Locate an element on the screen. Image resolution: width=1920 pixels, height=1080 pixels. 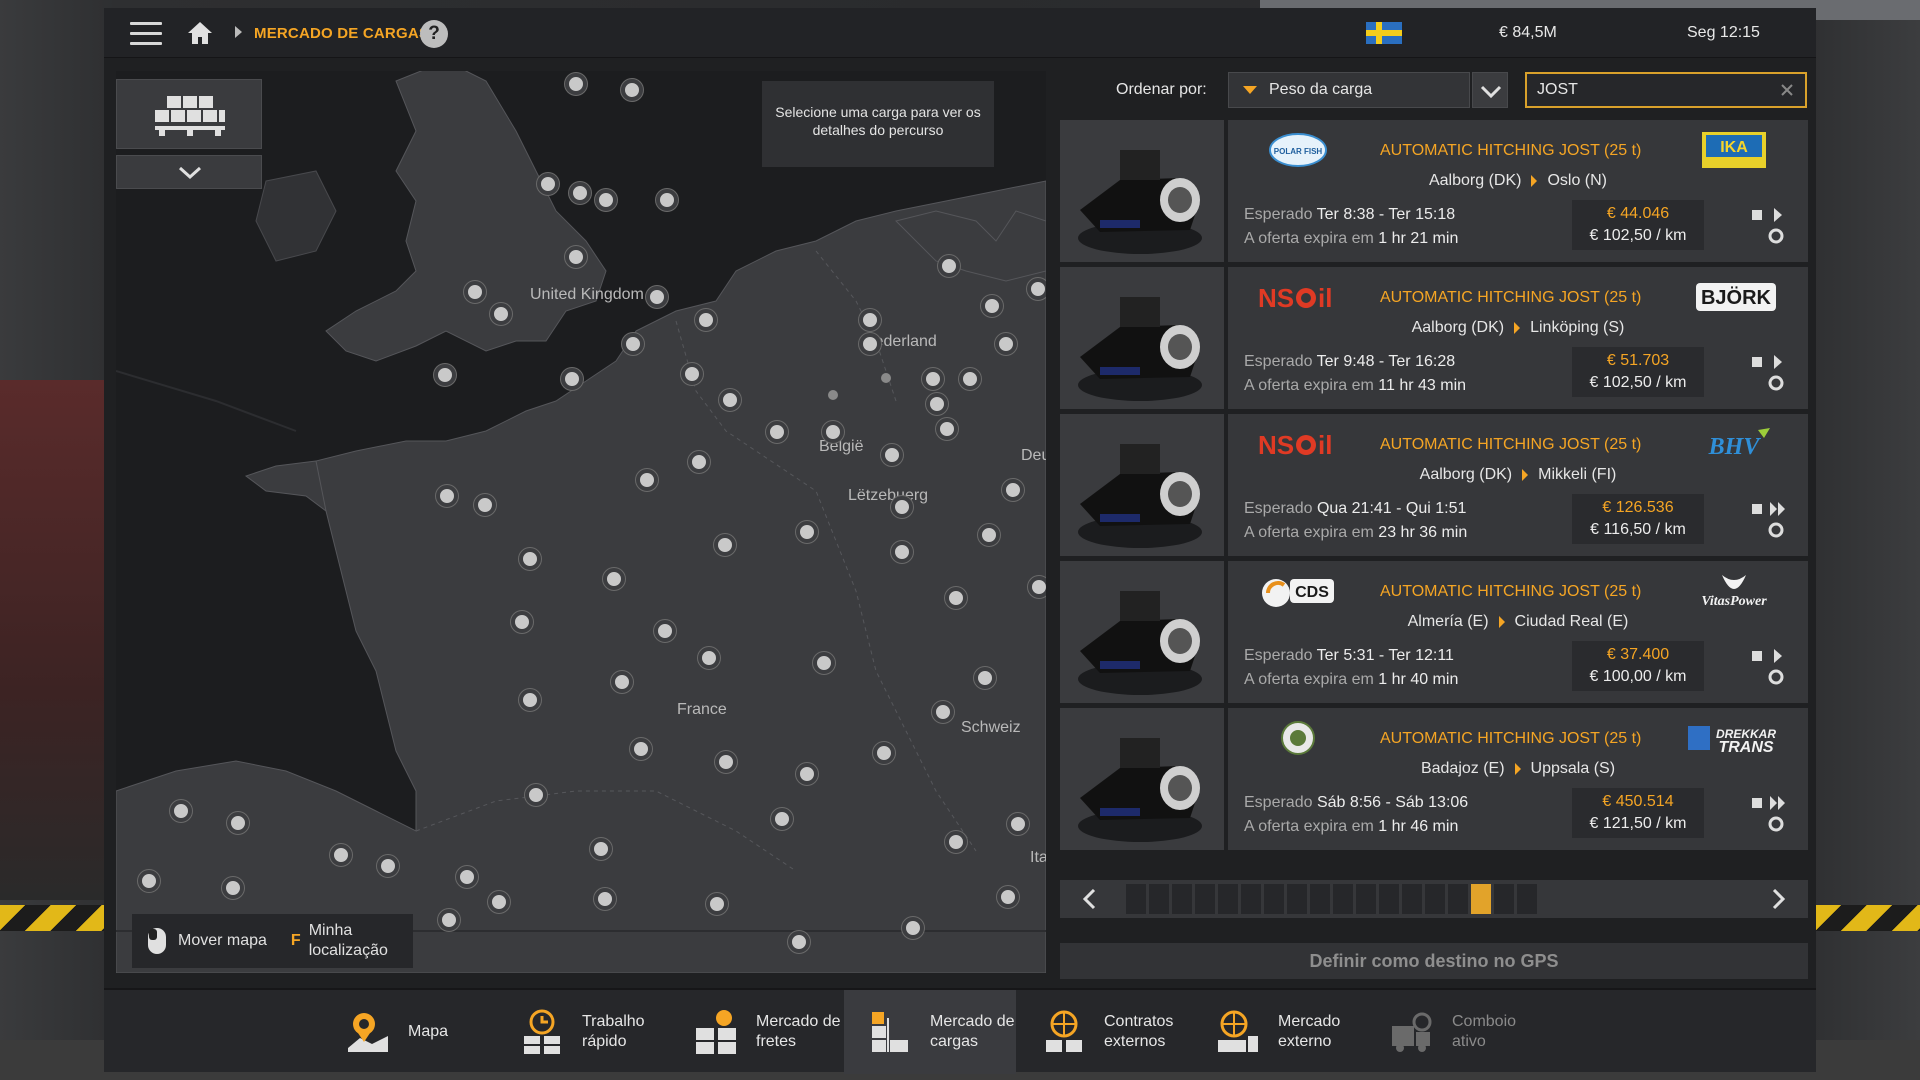
nav-external-market: Mercado externo is located at coordinates (1278, 1032).